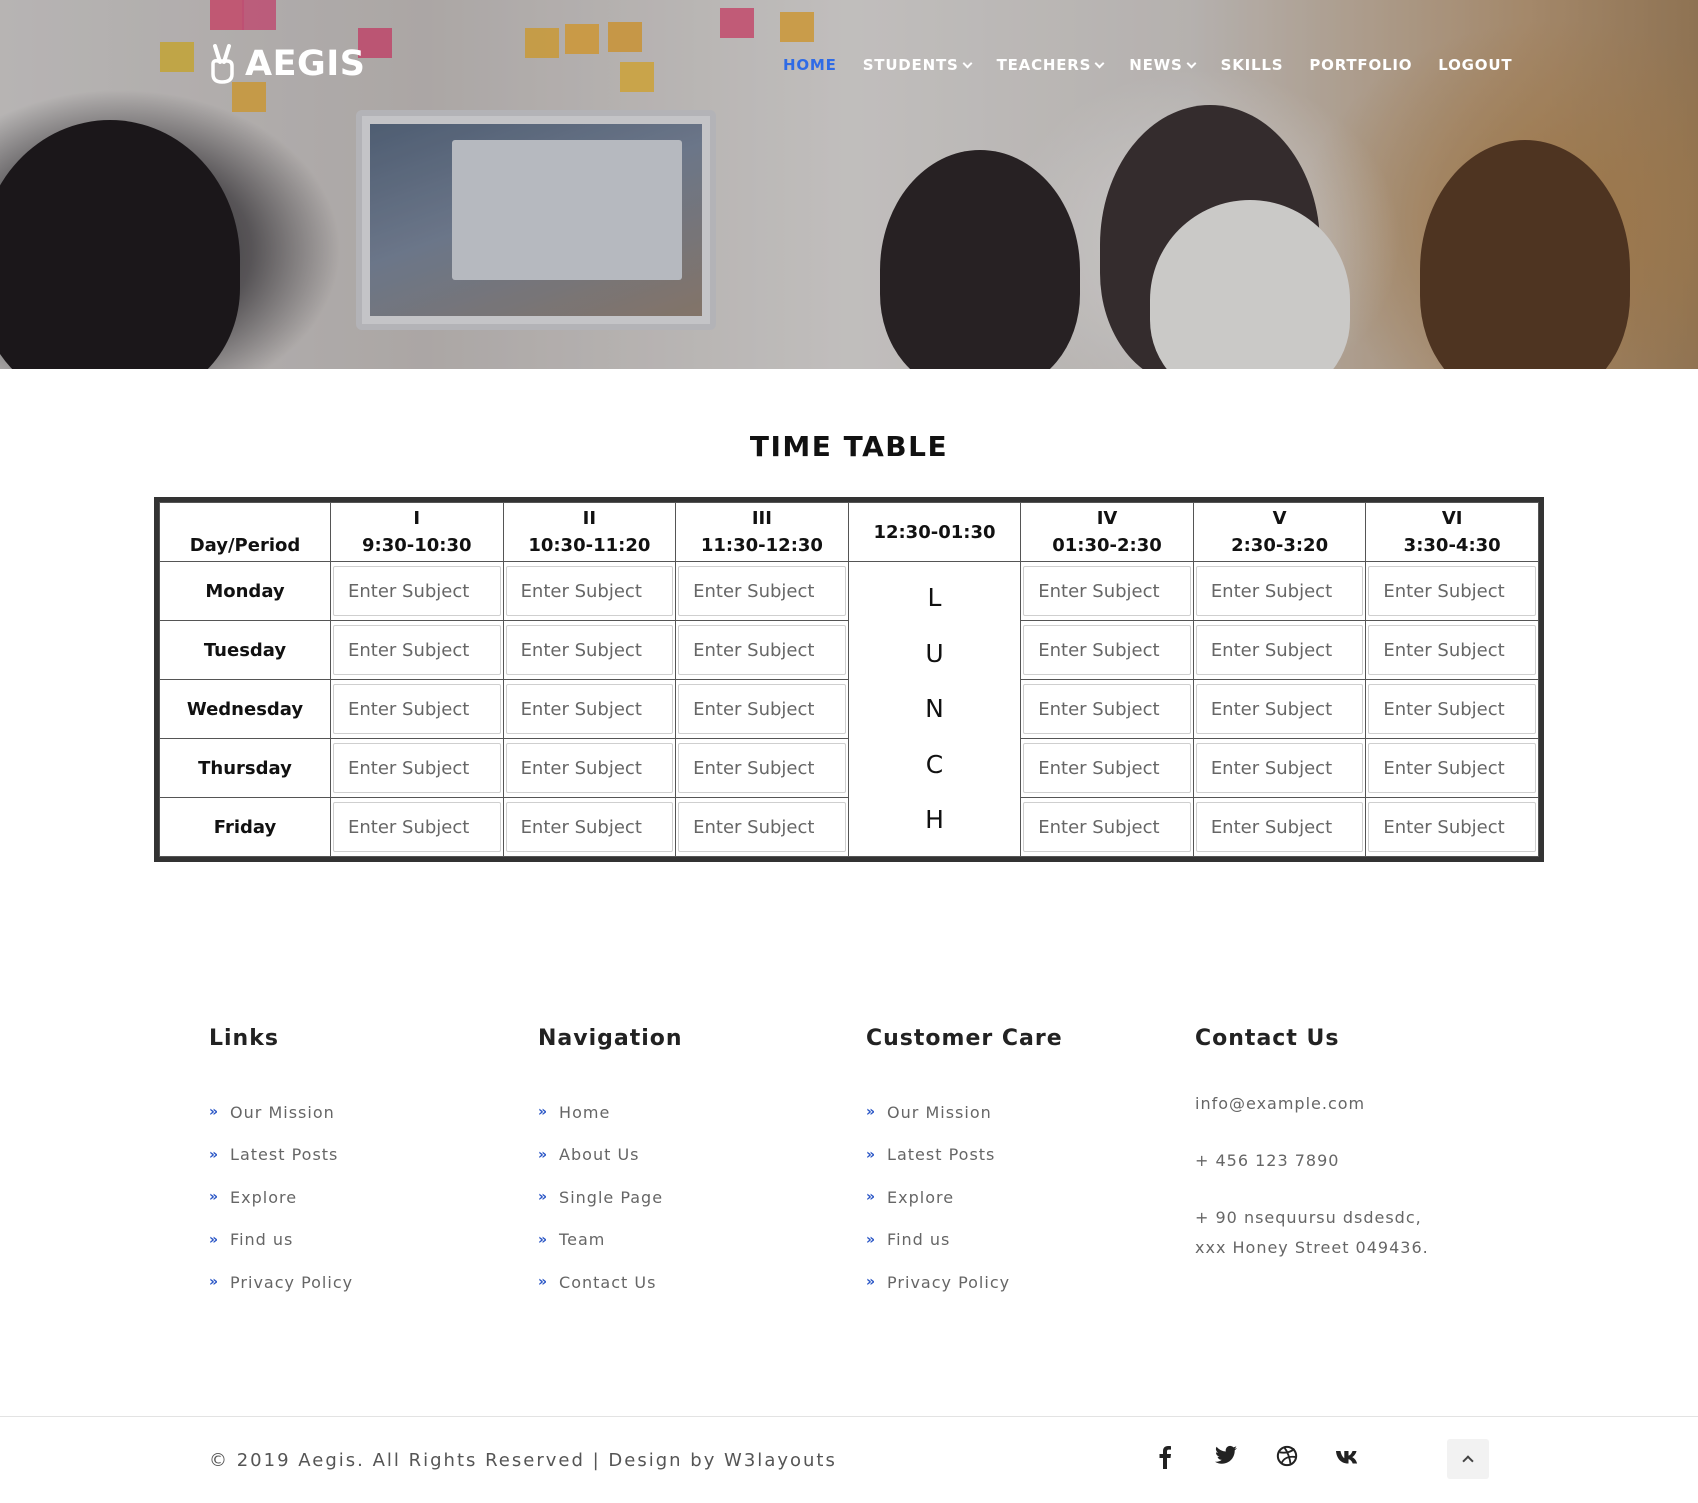 Image resolution: width=1698 pixels, height=1503 pixels. I want to click on vk-icon, so click(1348, 1458).